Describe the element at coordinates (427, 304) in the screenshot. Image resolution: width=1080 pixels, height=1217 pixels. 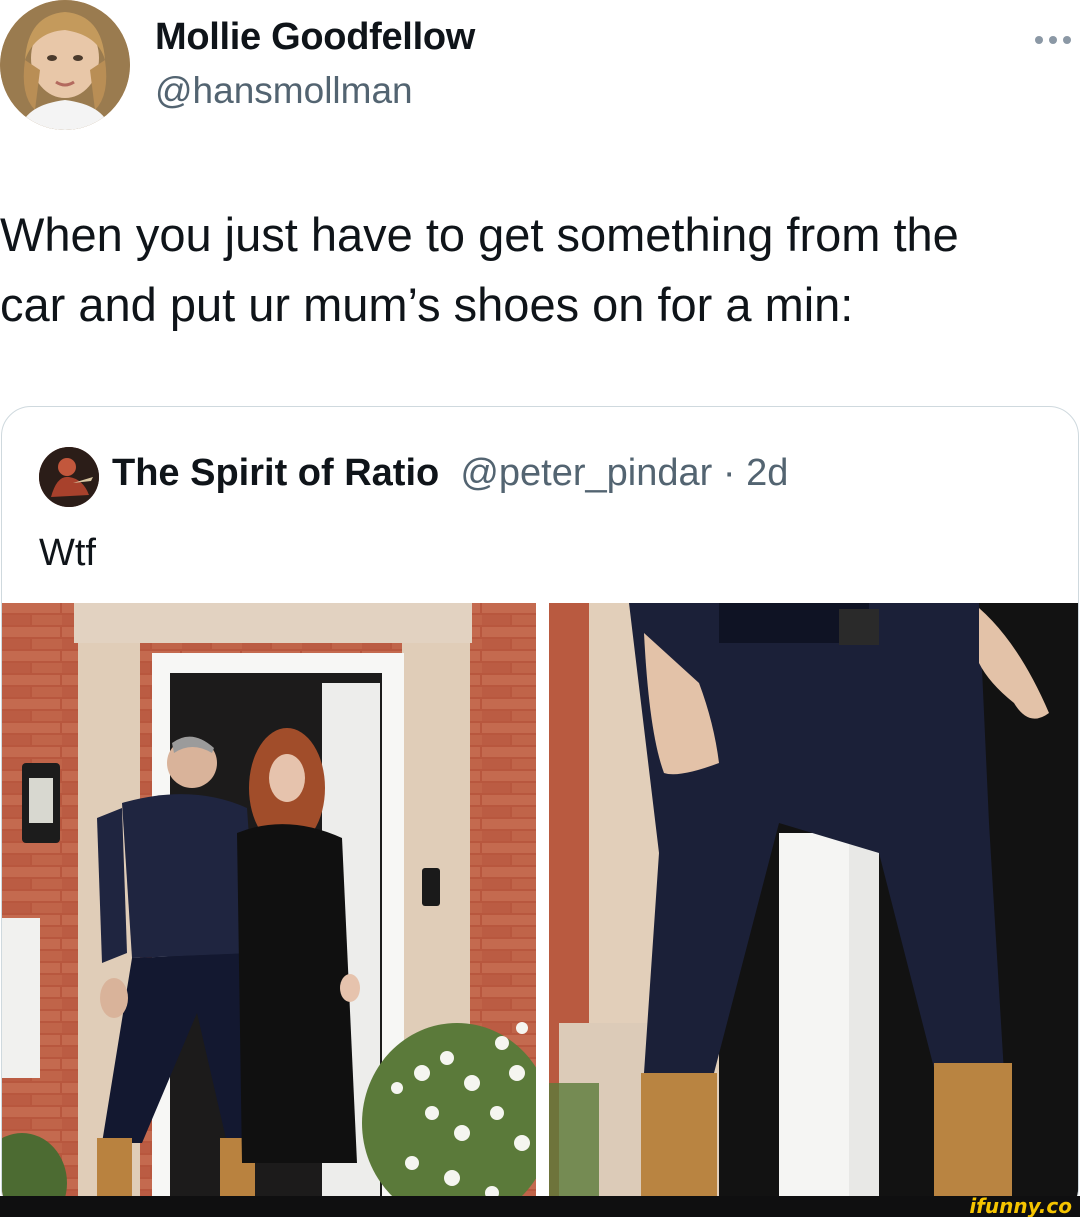
I see `tweet-text-line: car and put ur mum’s shoes on for a min:` at that location.